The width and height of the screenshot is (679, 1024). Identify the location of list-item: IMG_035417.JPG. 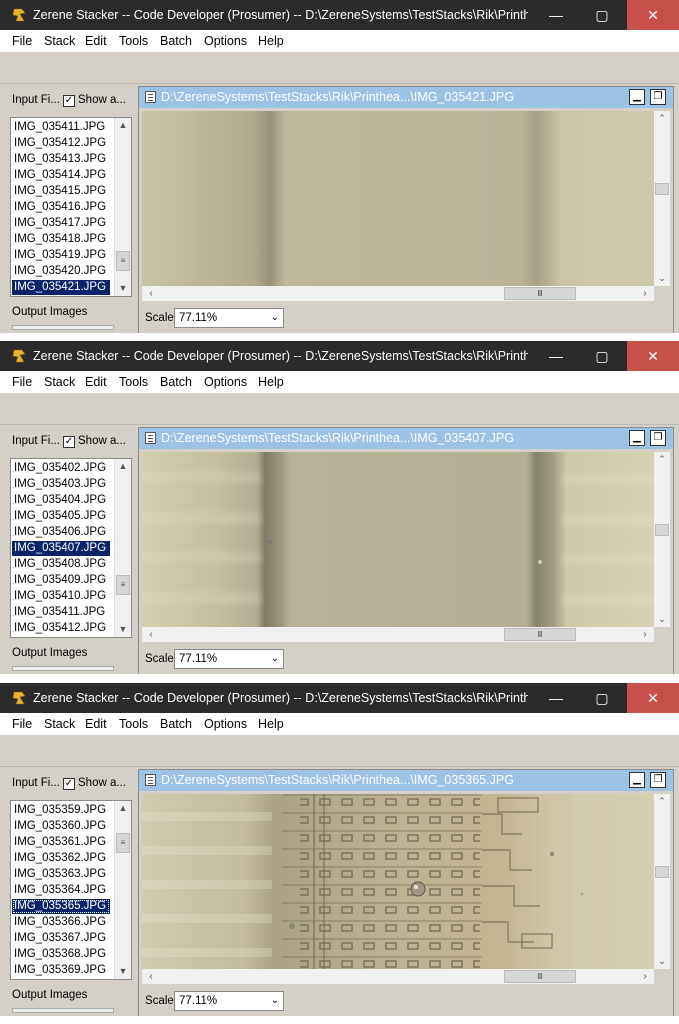
(61, 223).